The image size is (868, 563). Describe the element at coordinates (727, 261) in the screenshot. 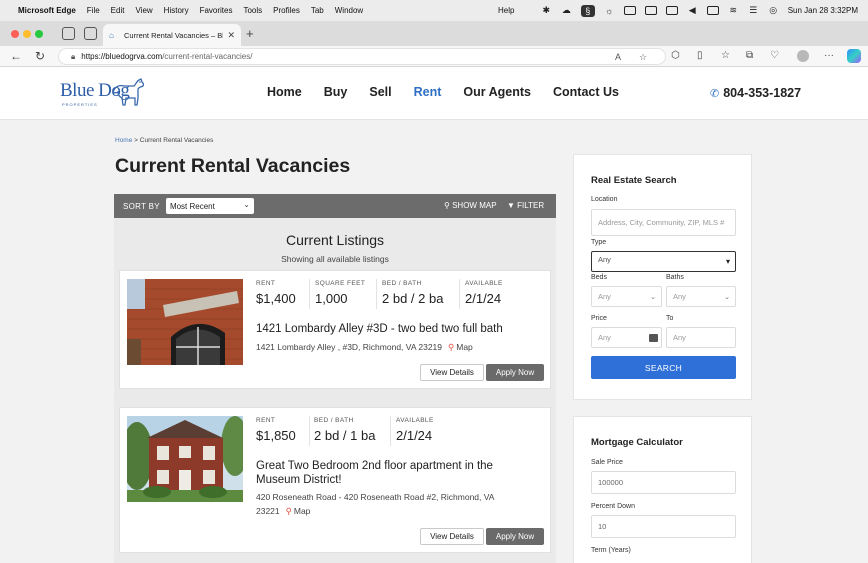

I see `chevron-down-icon: ▾` at that location.